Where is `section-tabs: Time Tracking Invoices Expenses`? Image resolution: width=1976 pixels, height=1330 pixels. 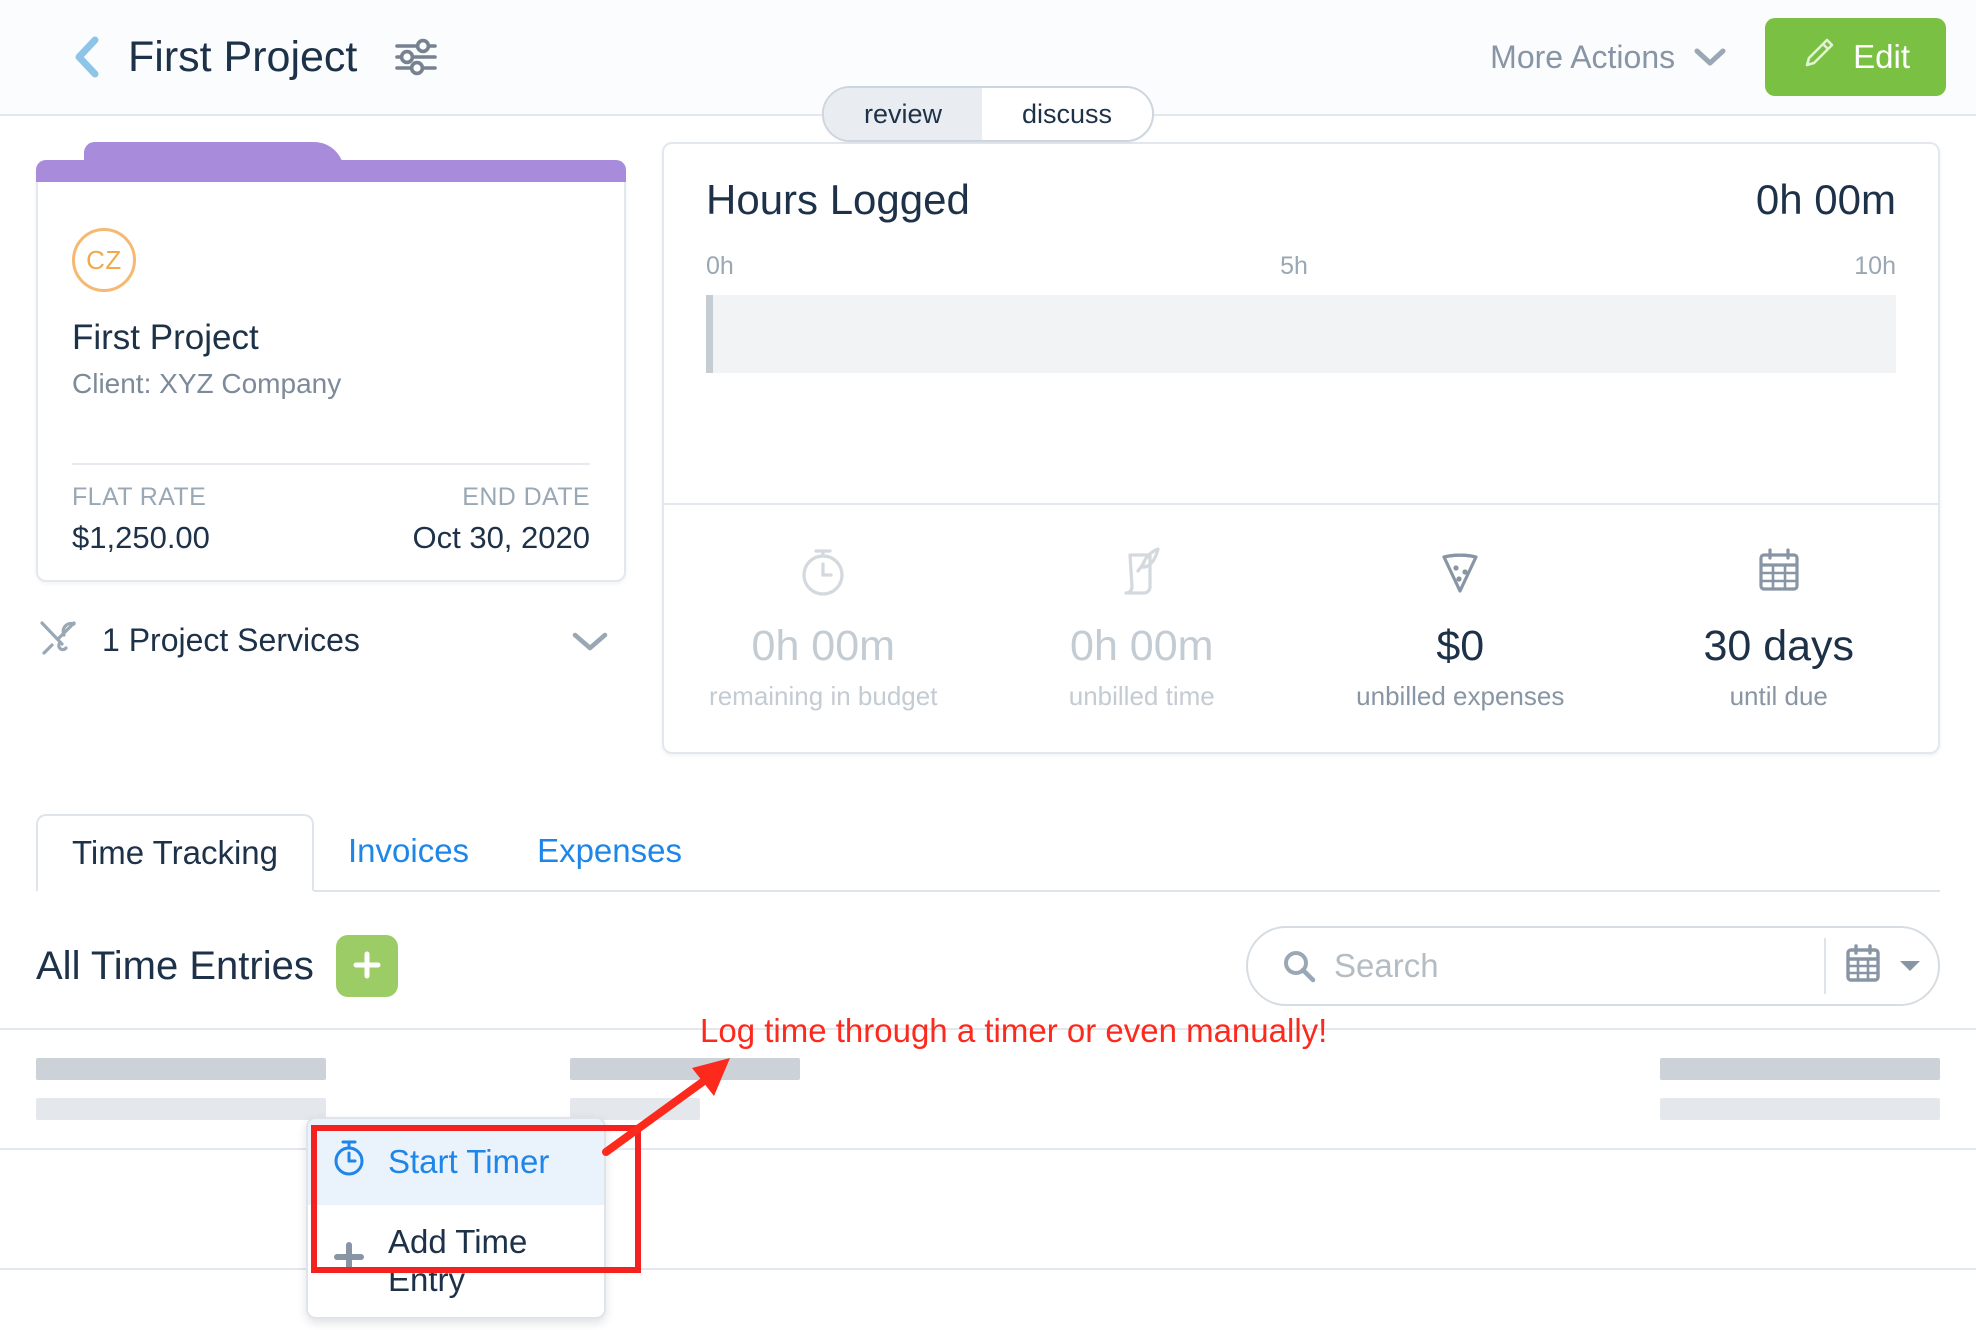 section-tabs: Time Tracking Invoices Expenses is located at coordinates (988, 853).